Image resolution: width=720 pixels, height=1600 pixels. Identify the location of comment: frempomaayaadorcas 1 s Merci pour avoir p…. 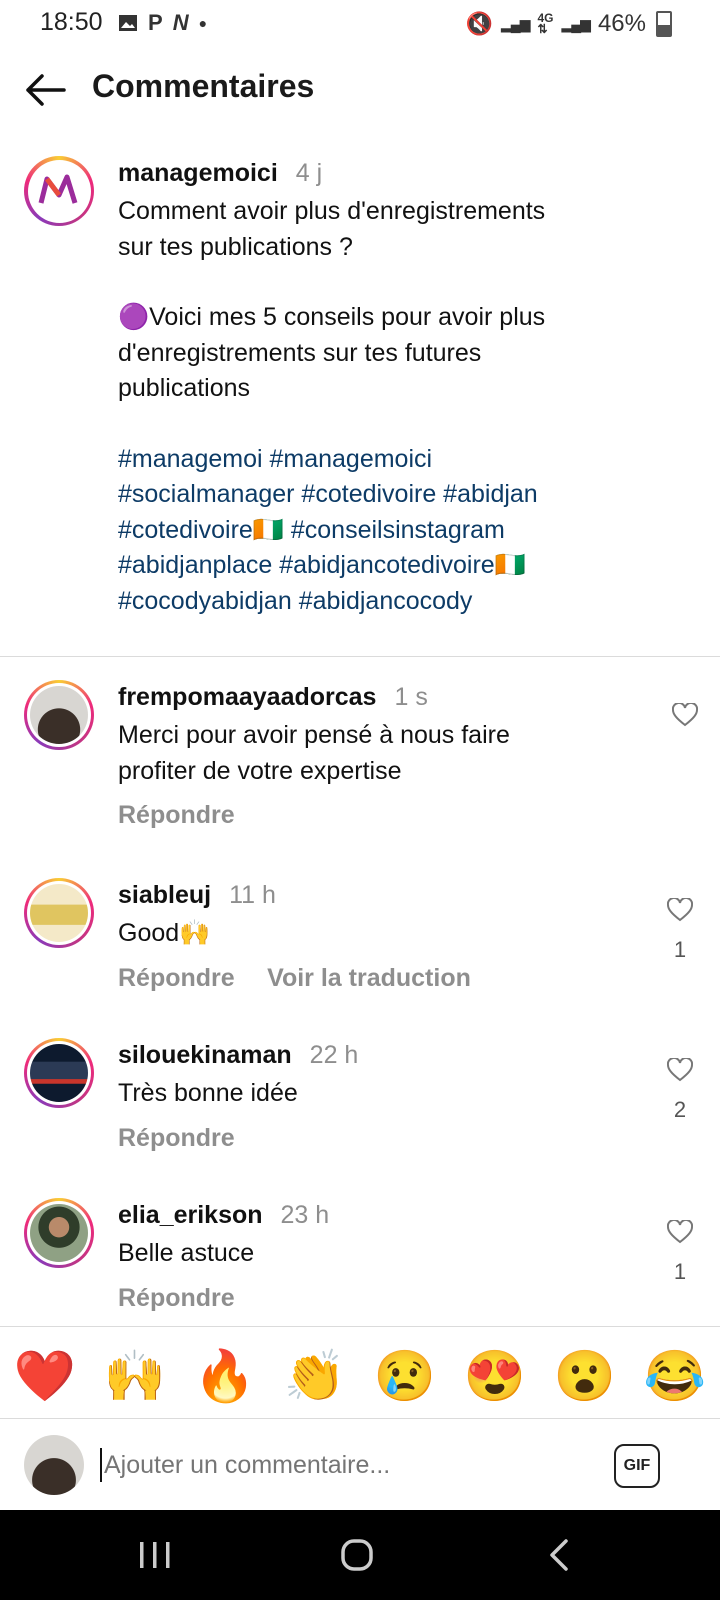
(378, 755).